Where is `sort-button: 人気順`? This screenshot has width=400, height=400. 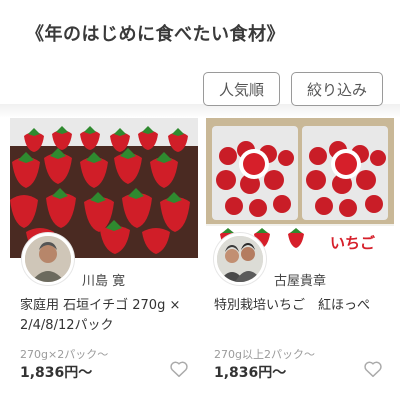 sort-button: 人気順 is located at coordinates (241, 89).